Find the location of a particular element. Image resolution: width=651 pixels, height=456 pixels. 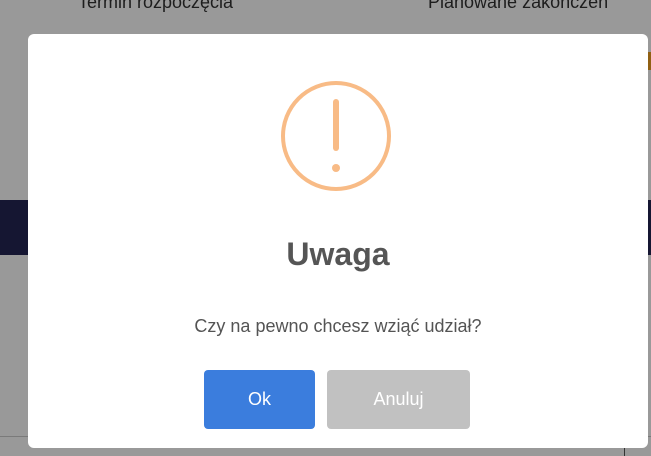

dialog-message: Czy na pewno chcesz wziąć udział? is located at coordinates (338, 326).